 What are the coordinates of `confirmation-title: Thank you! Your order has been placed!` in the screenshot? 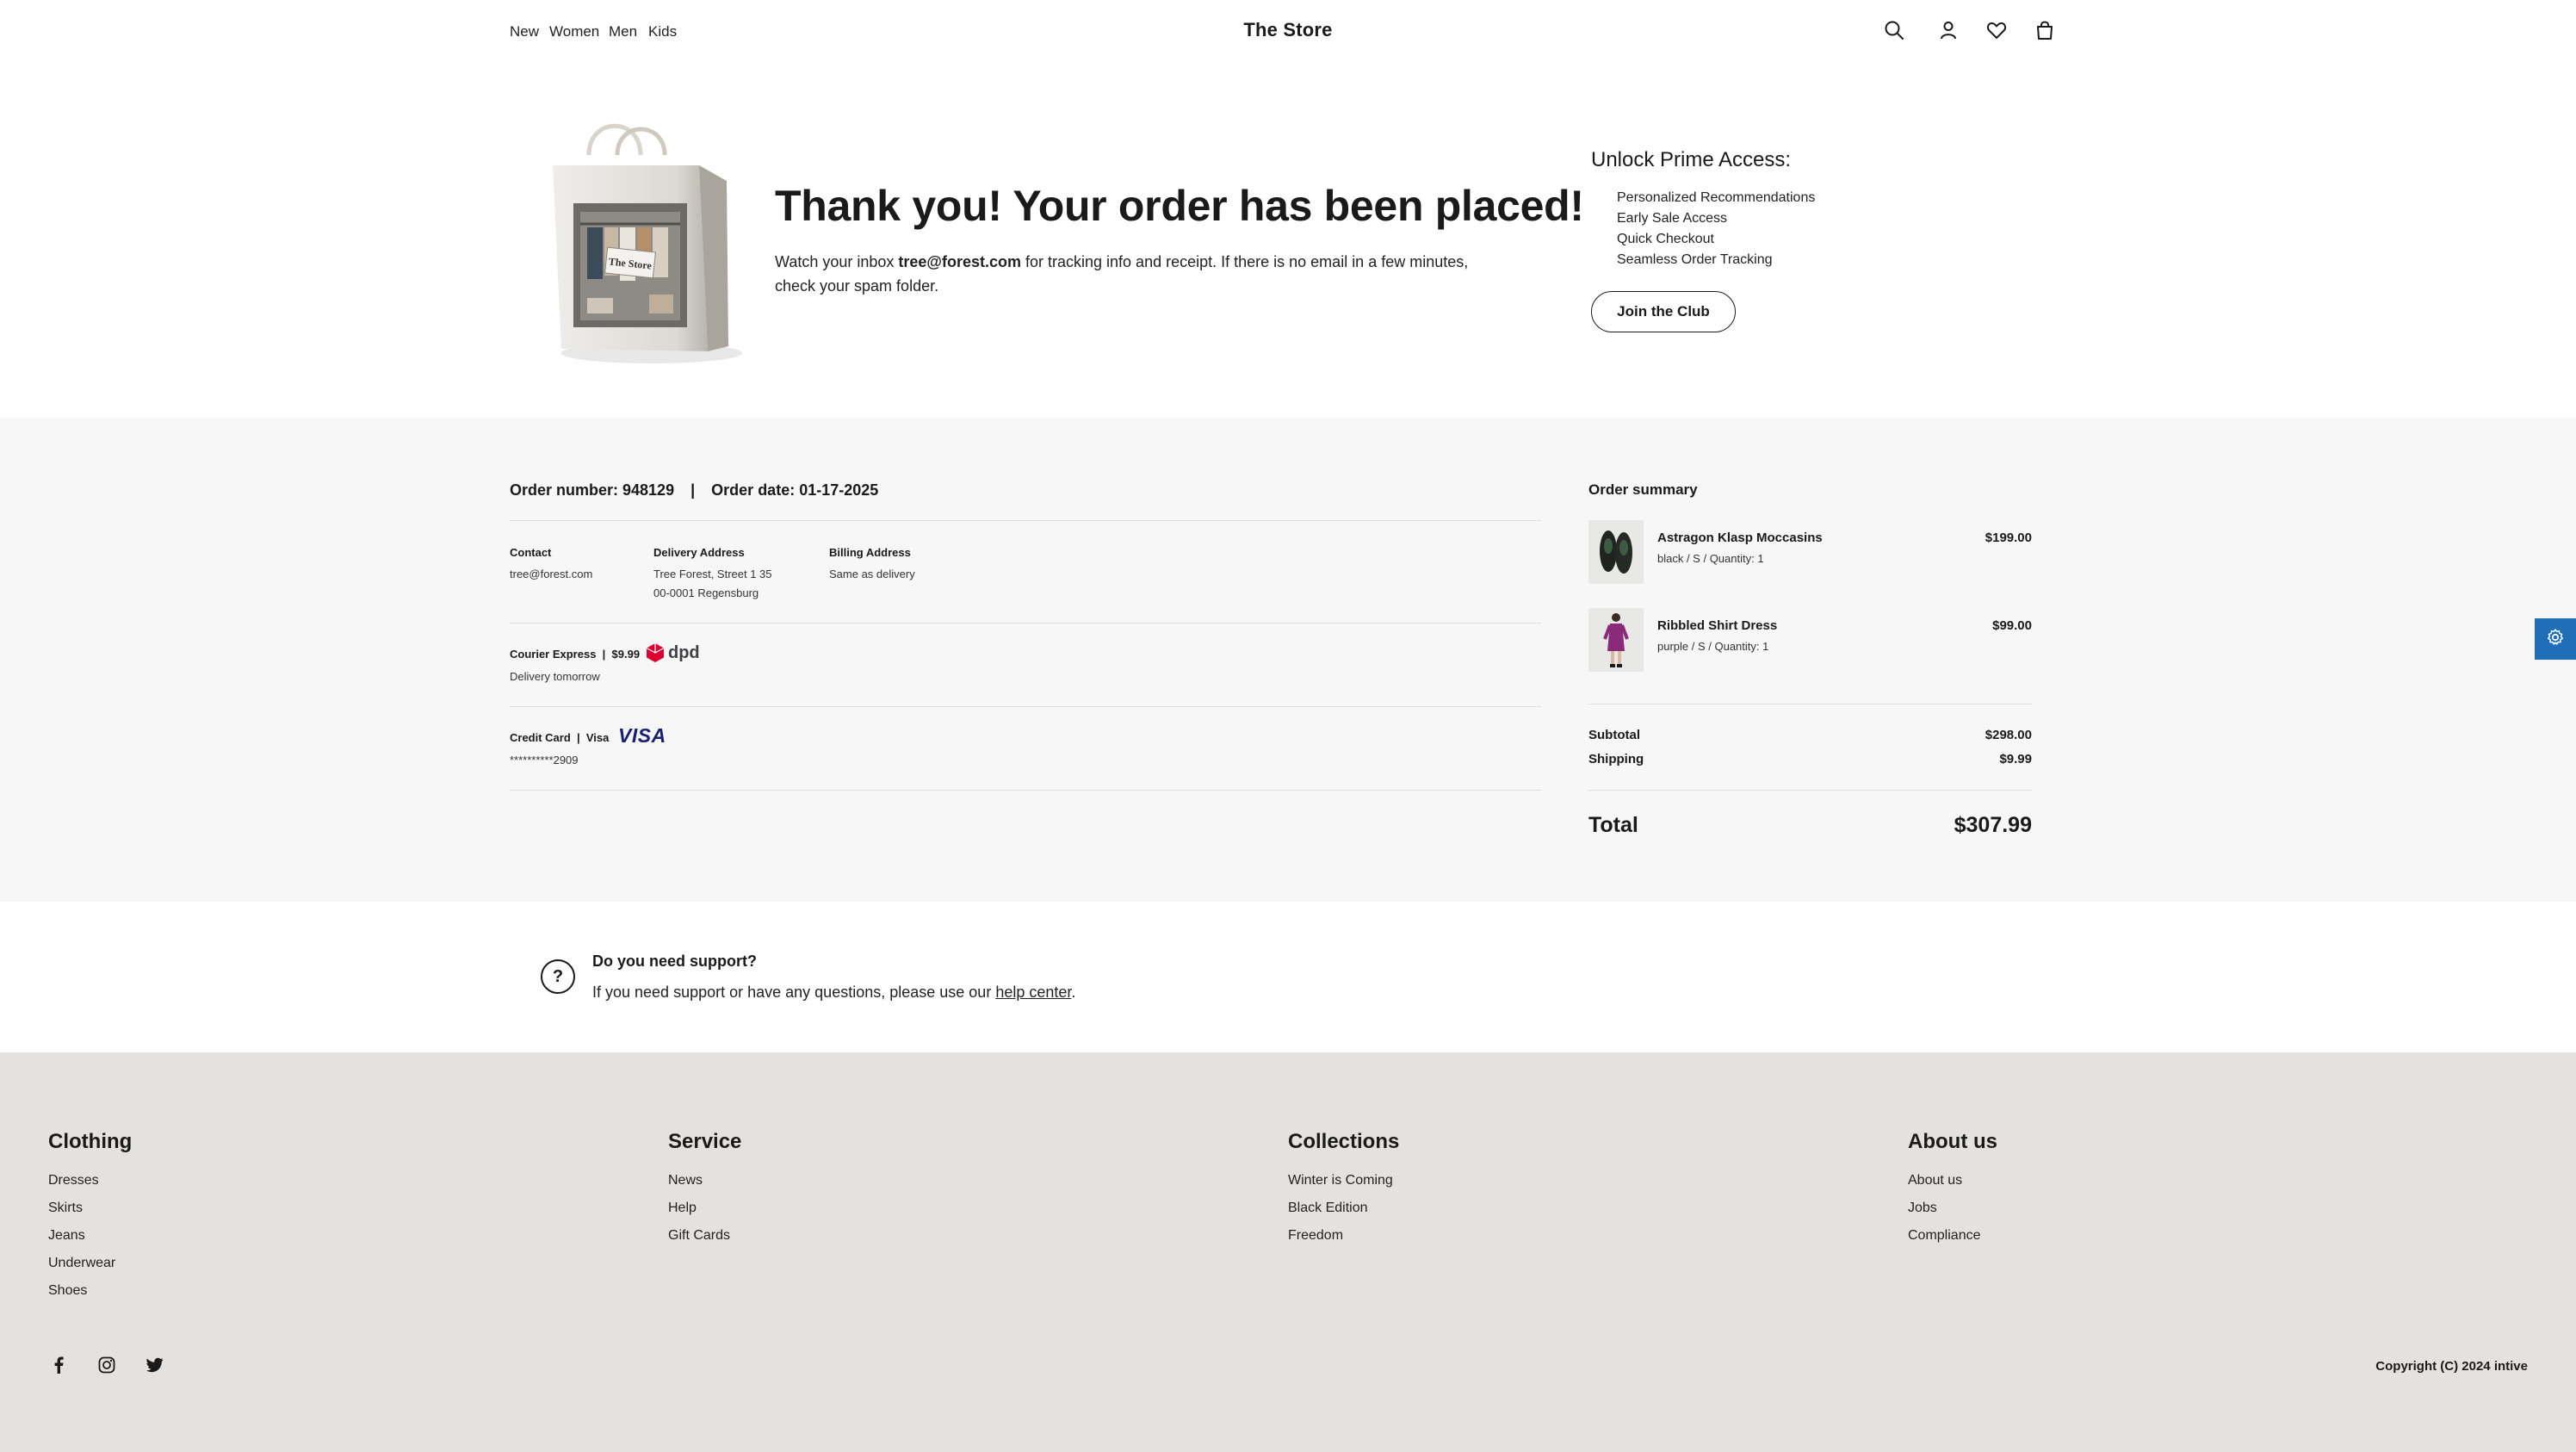 It's located at (1179, 206).